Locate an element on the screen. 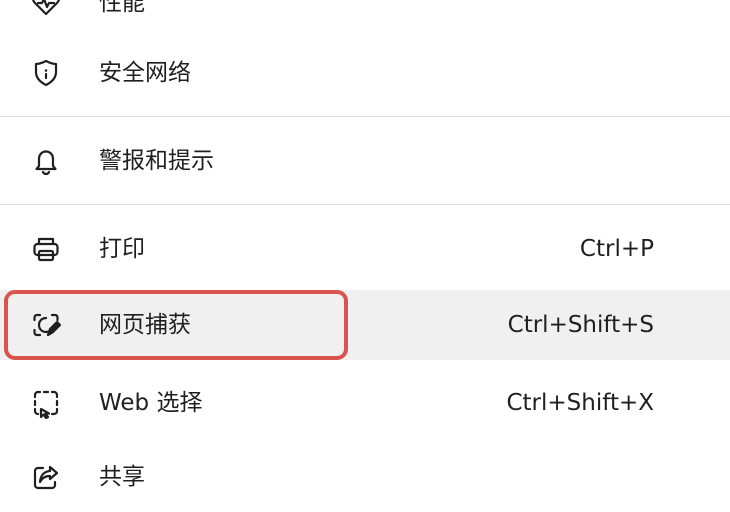  menu-item-shortcut: Ctrl+P is located at coordinates (616, 249).